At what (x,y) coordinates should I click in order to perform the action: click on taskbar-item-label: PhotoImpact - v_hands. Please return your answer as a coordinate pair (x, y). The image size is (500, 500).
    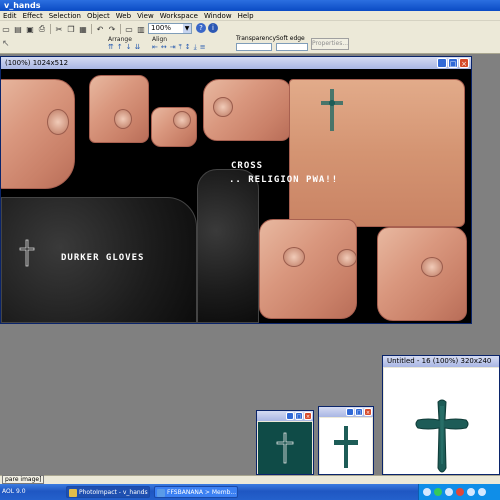
    Looking at the image, I should click on (113, 492).